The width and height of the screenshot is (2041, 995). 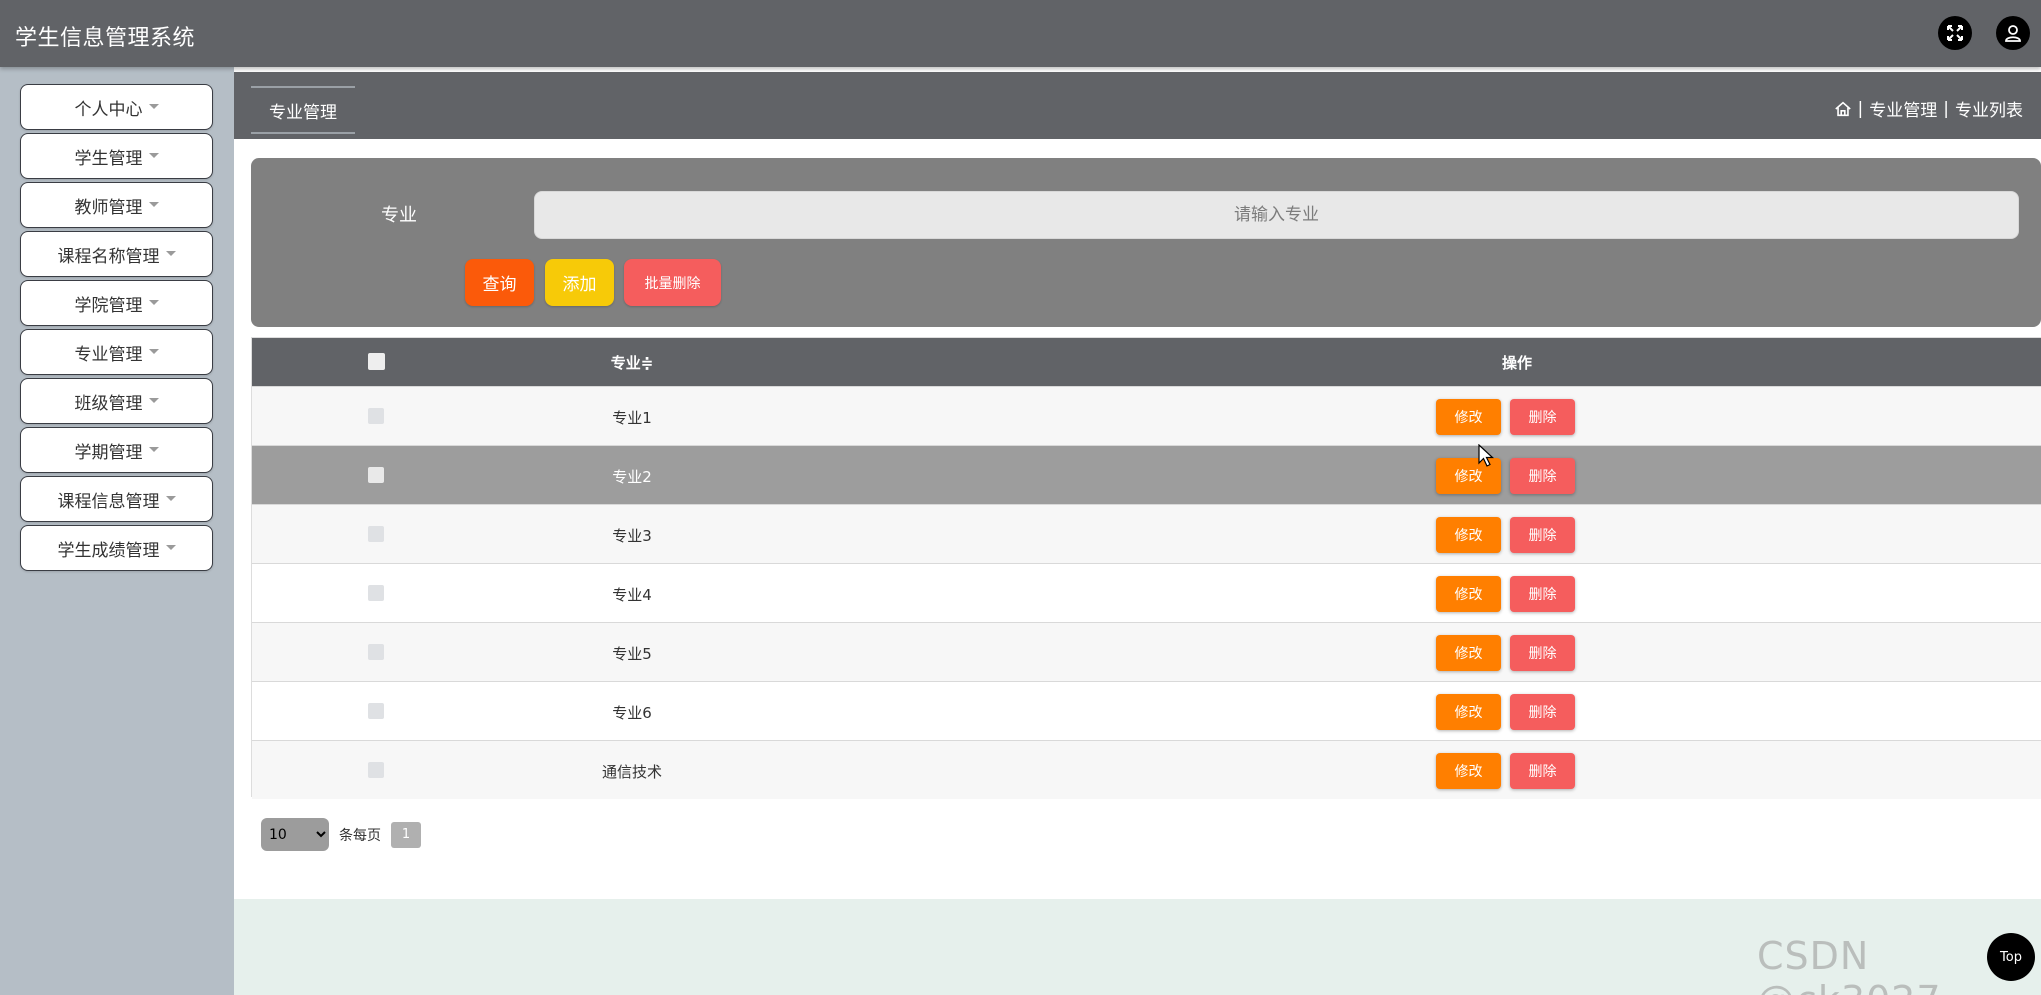 I want to click on table-row: 通信技术 修改 删除, so click(x=1146, y=769).